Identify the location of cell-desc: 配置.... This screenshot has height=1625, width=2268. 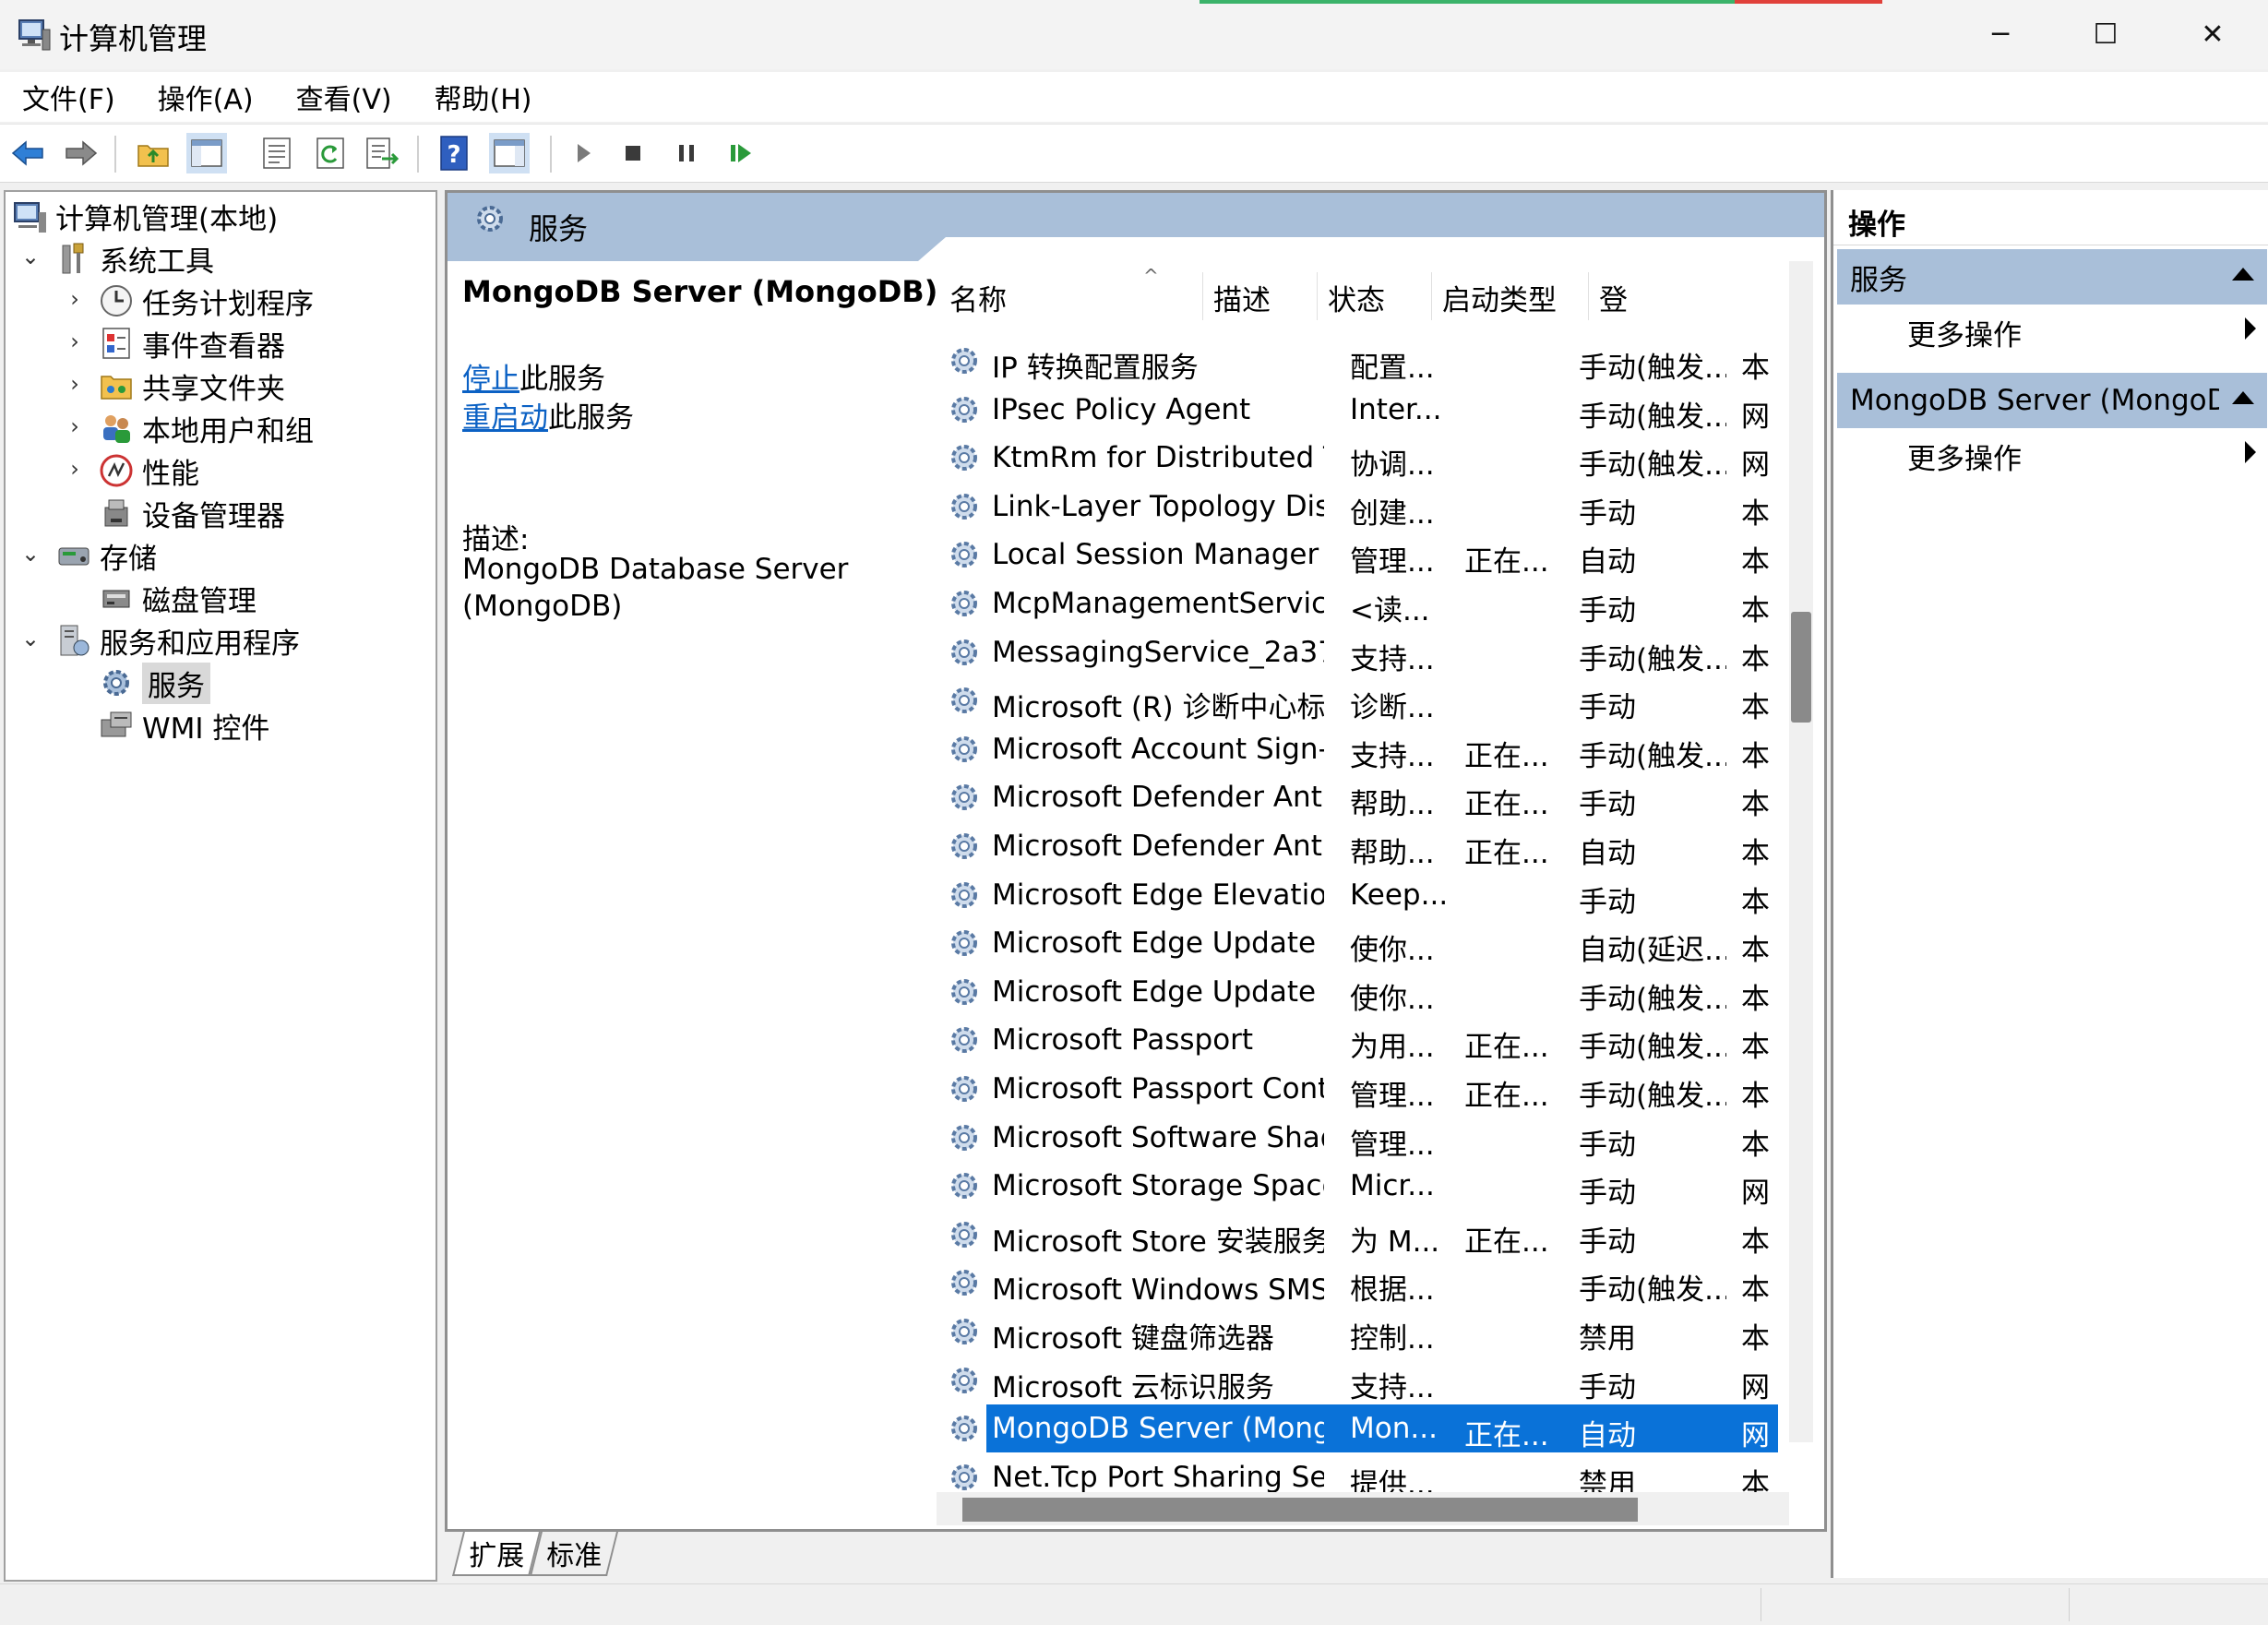
(1392, 368).